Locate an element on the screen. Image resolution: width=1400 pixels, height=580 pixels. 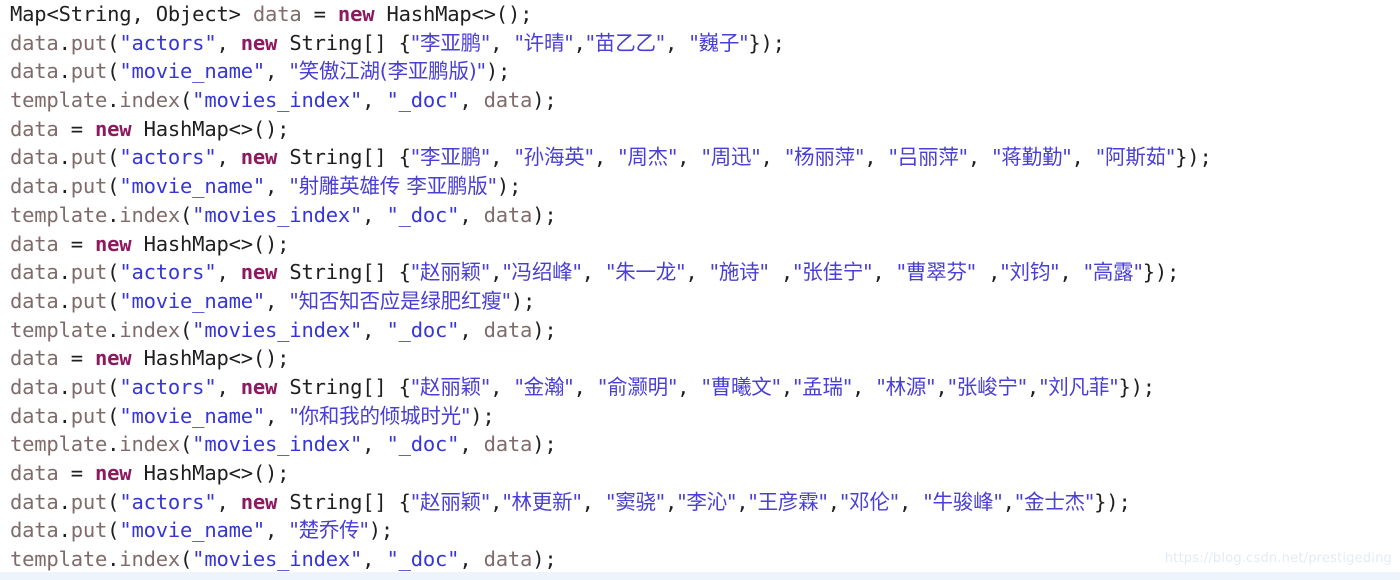
type-name: Object is located at coordinates (192, 14).